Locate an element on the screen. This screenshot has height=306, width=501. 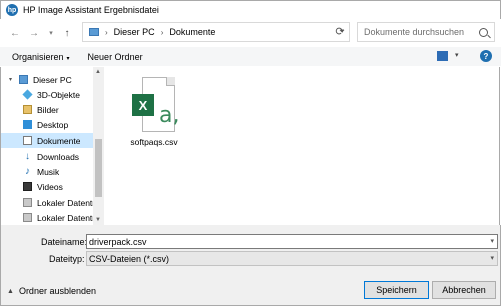
sidebar-item-label: Desktop is located at coordinates (53, 124).